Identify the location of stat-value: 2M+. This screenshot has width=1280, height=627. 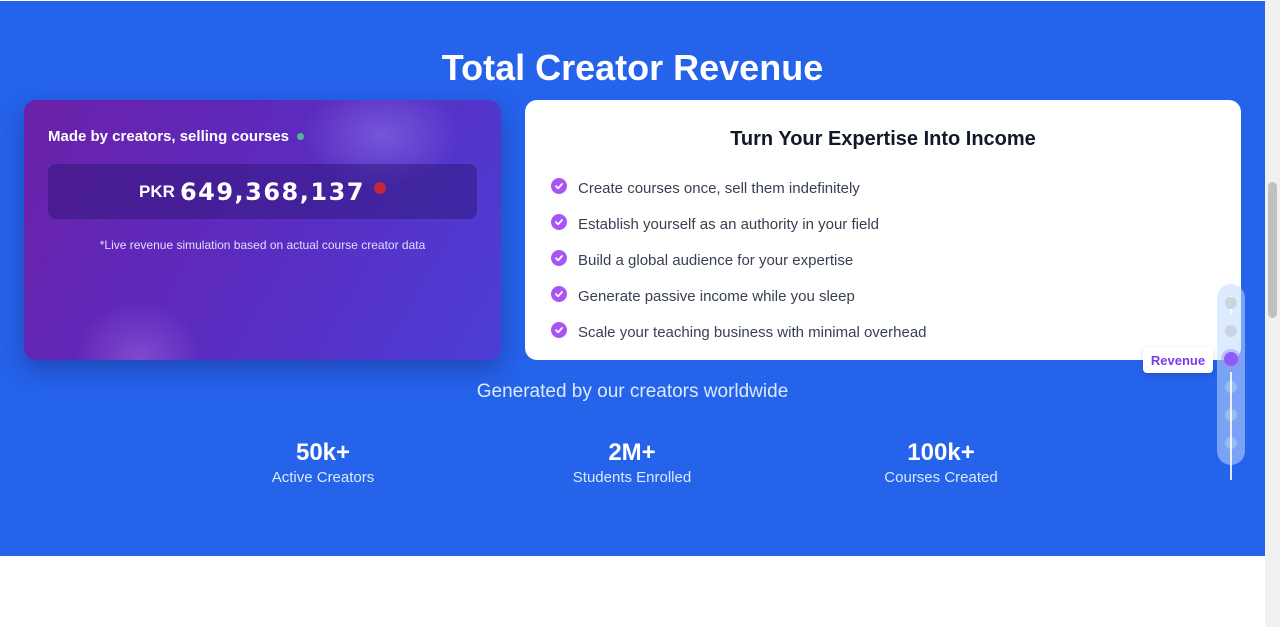
(632, 452).